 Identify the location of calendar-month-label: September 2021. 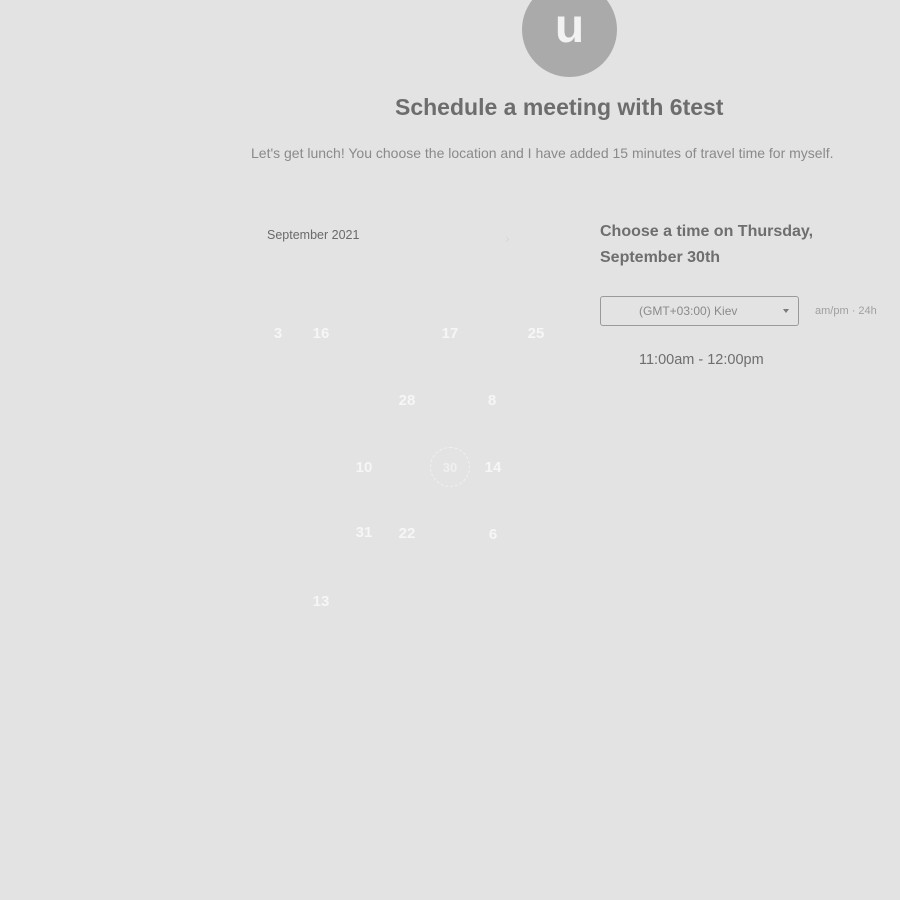
(313, 235).